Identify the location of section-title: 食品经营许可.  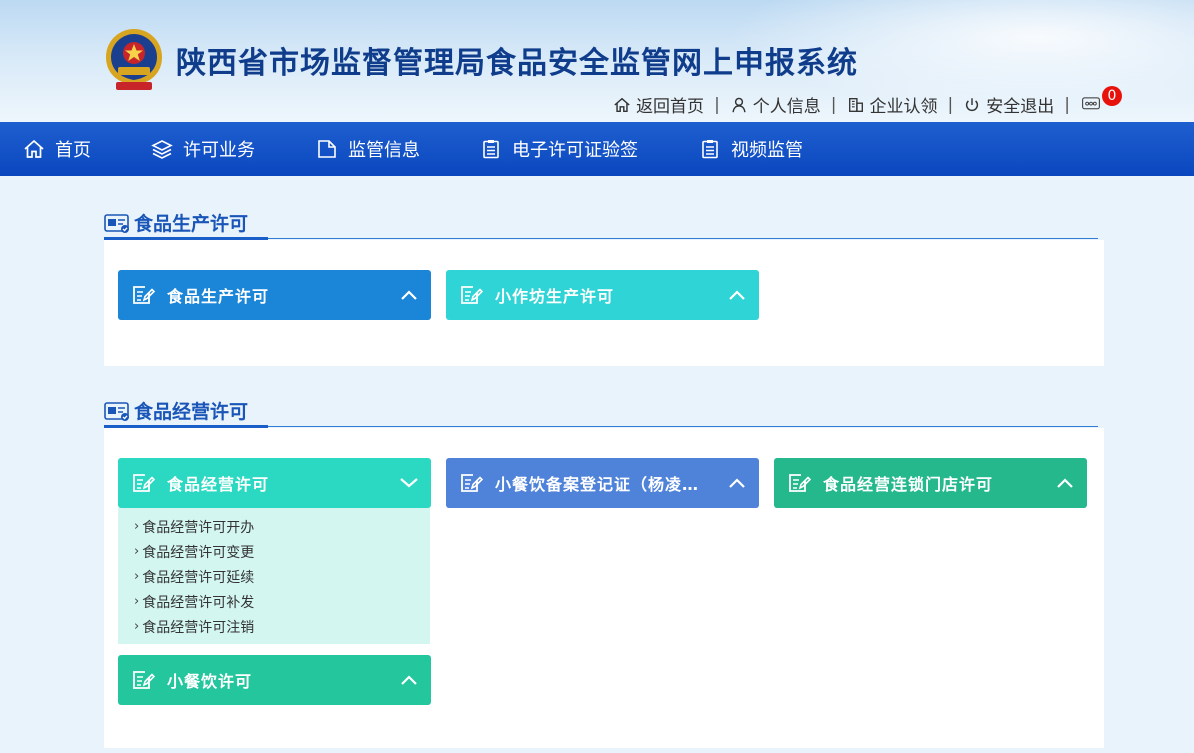
(191, 412).